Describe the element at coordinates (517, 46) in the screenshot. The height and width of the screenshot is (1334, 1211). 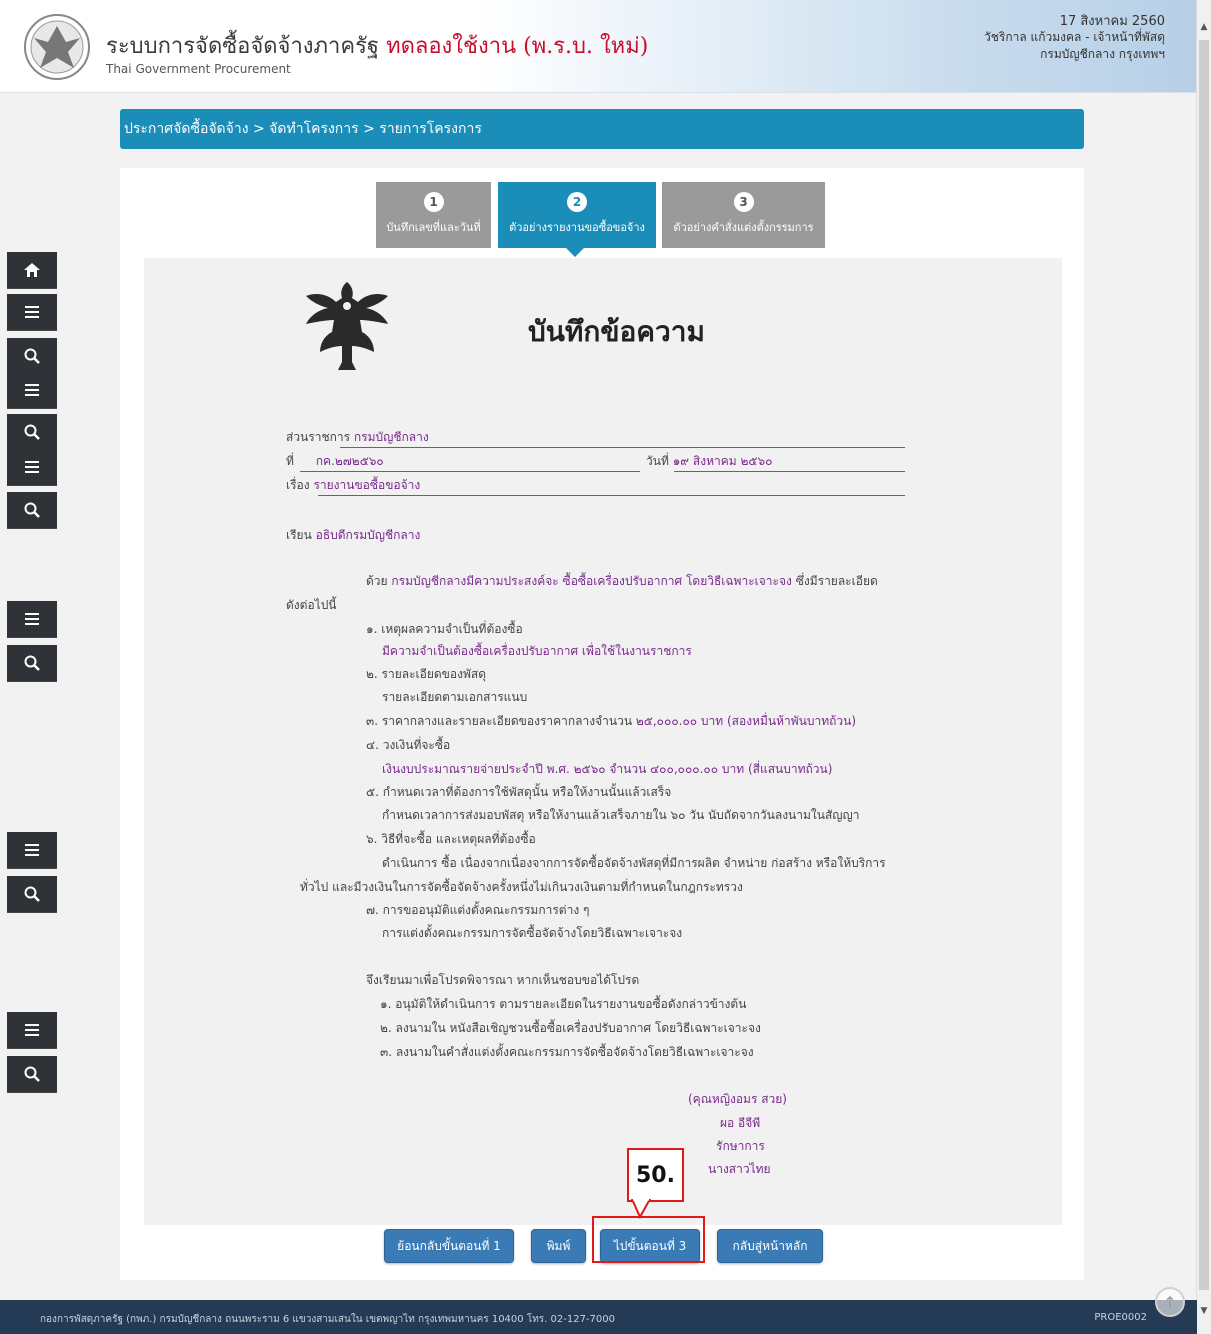
I see `trial-label: ทดลองใช้งาน (พ.ร.บ. ใหม่)` at that location.